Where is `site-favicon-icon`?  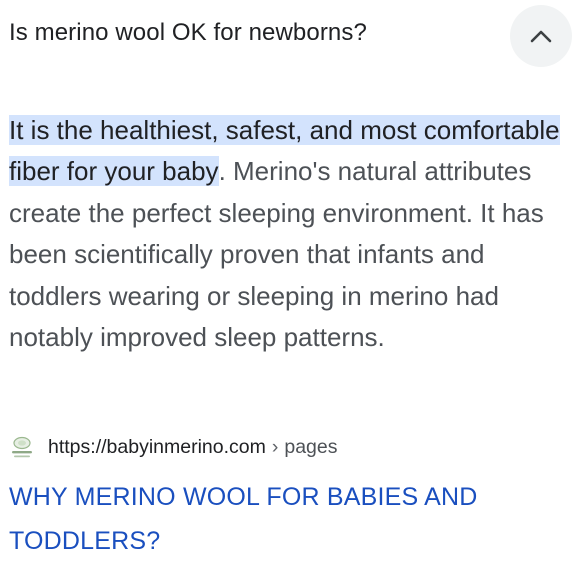 site-favicon-icon is located at coordinates (22, 447).